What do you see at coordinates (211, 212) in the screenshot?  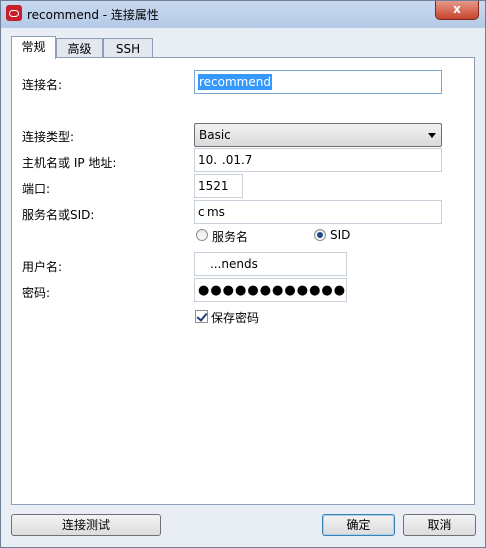 I see `service-value: c ms` at bounding box center [211, 212].